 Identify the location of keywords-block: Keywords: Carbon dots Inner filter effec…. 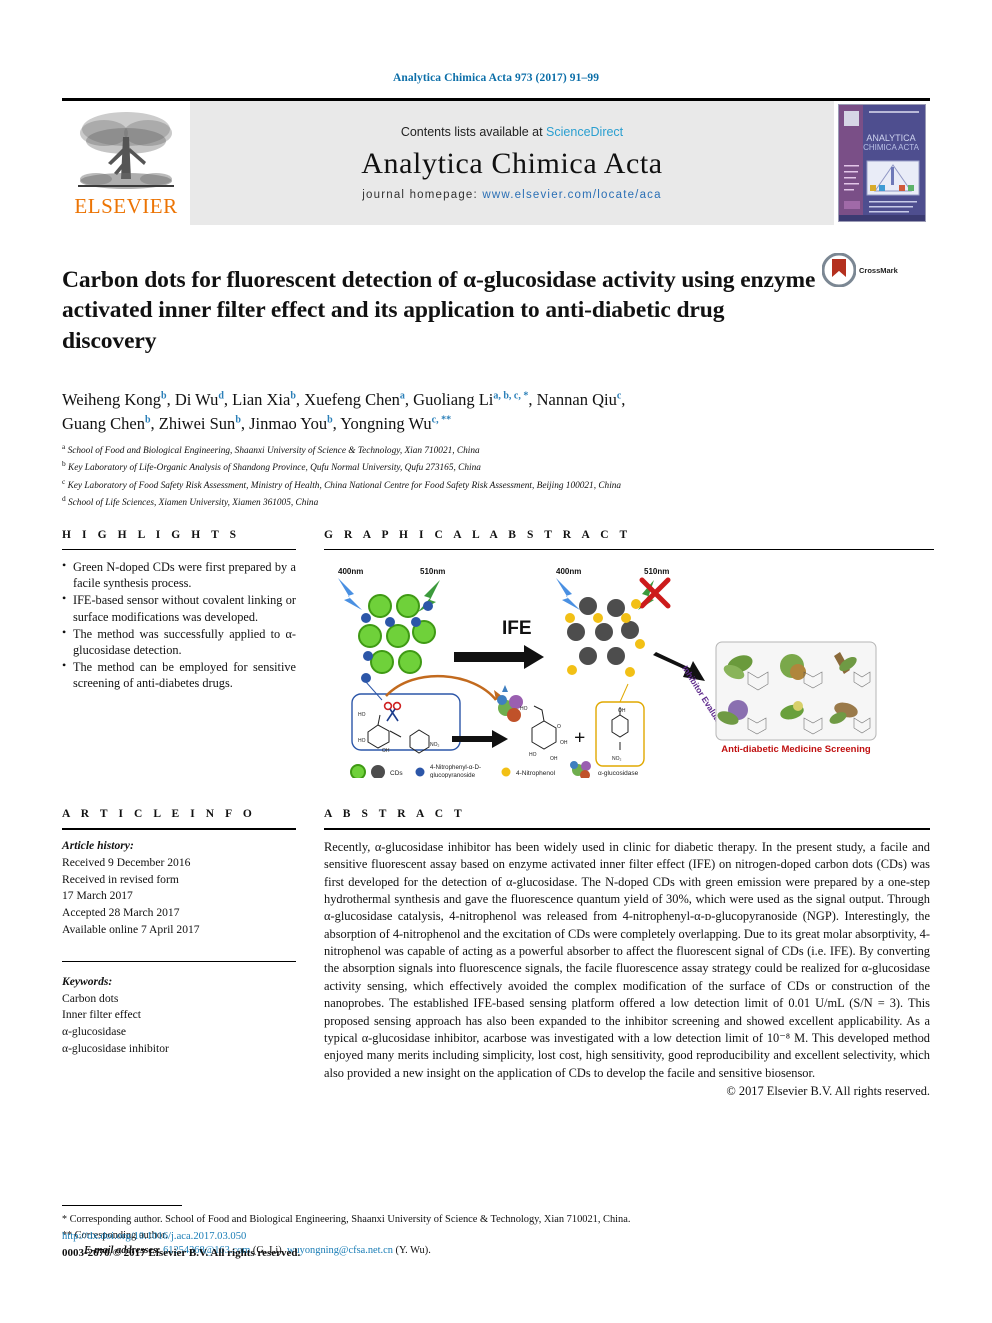
(179, 1012).